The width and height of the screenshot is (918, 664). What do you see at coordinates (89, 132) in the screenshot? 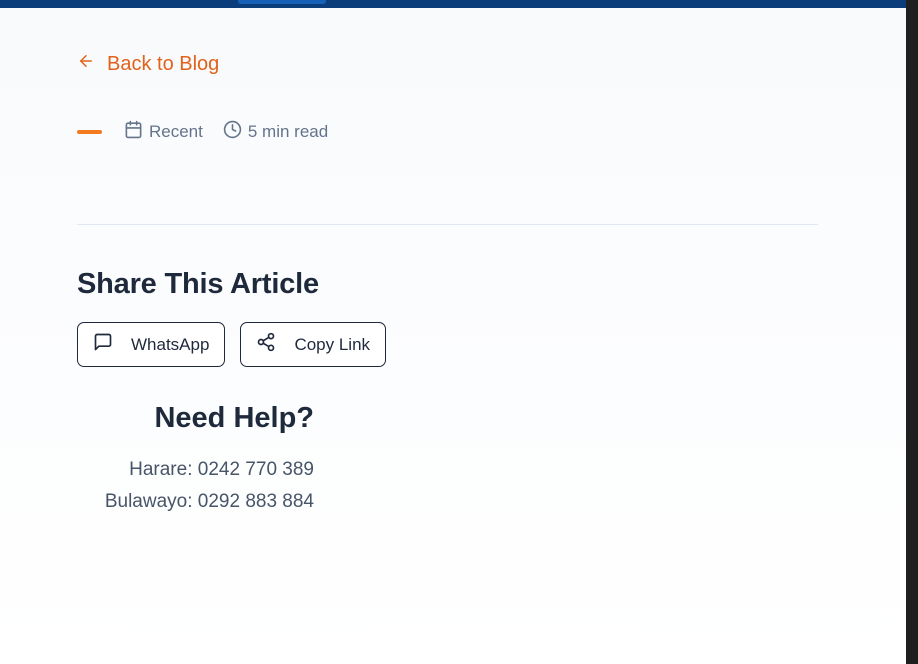
I see `category-badge` at bounding box center [89, 132].